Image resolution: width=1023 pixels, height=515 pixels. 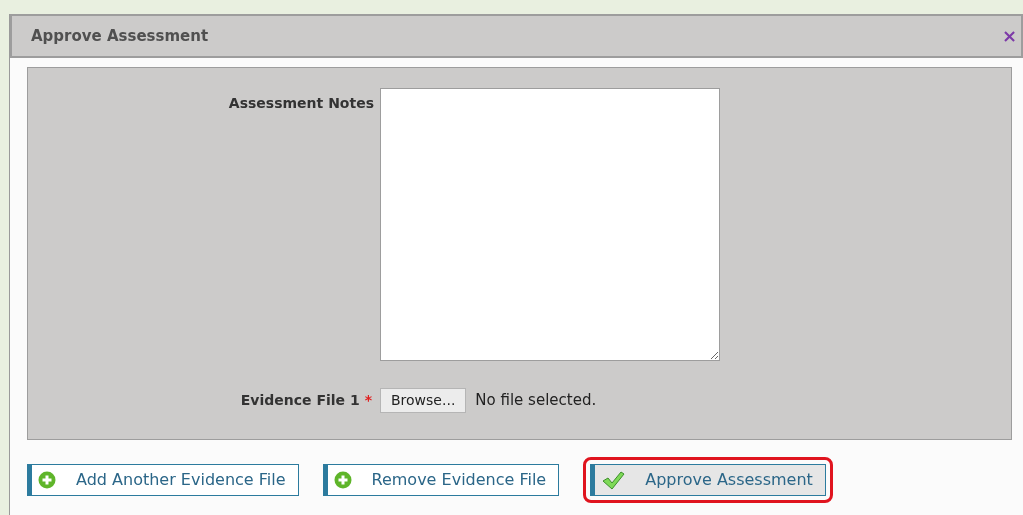 I want to click on action-button: Approve Assessment, so click(x=708, y=480).